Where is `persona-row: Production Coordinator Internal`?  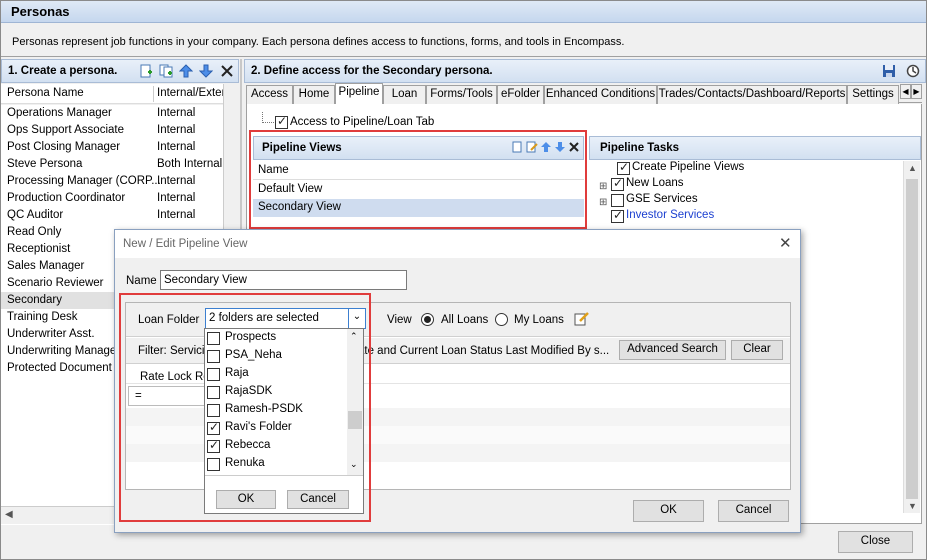
persona-row: Production Coordinator Internal is located at coordinates (112, 198).